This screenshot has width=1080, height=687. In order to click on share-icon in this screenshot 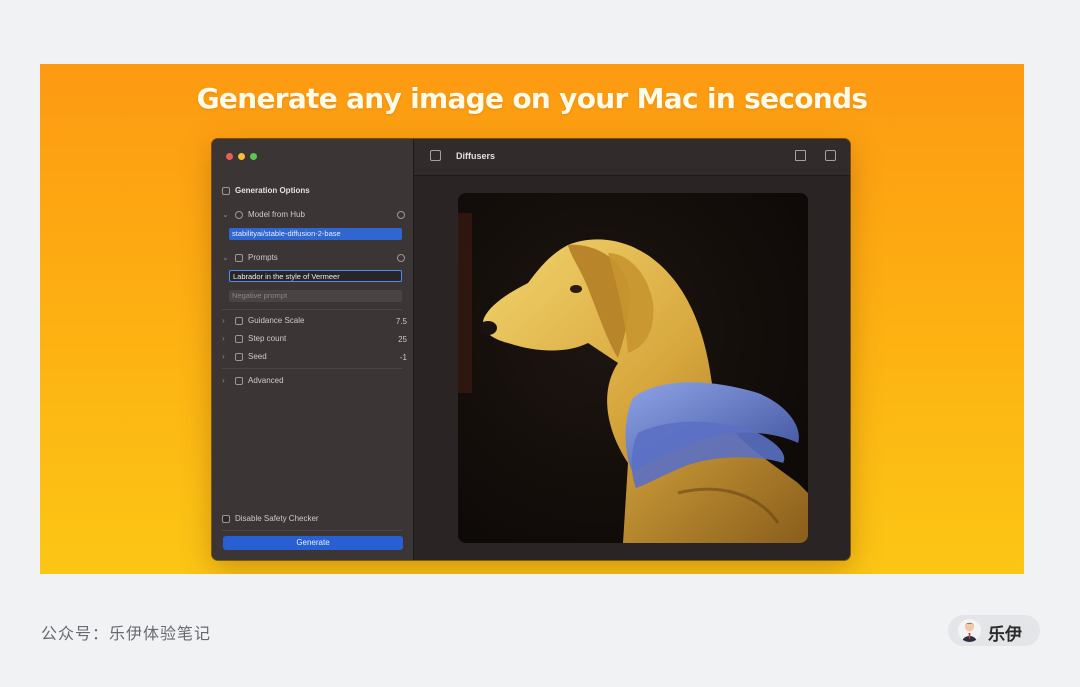, I will do `click(800, 155)`.